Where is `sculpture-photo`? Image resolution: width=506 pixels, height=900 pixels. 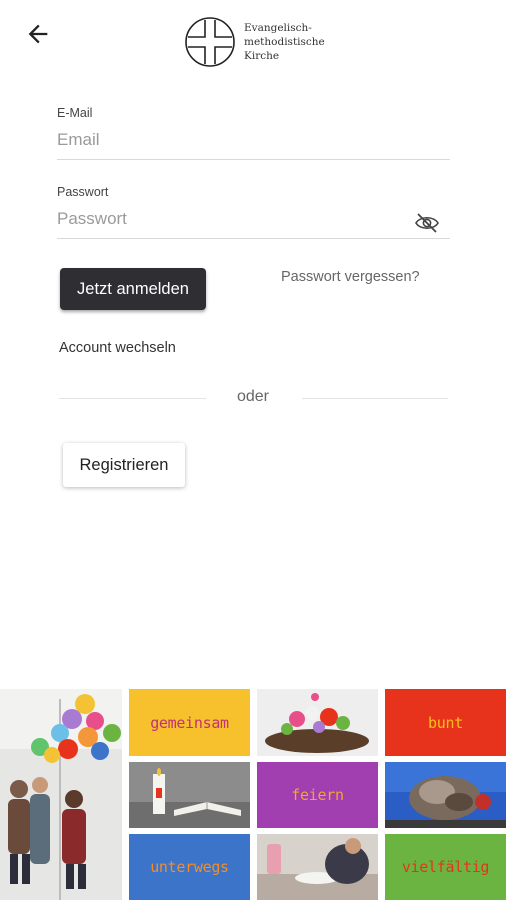 sculpture-photo is located at coordinates (445, 795).